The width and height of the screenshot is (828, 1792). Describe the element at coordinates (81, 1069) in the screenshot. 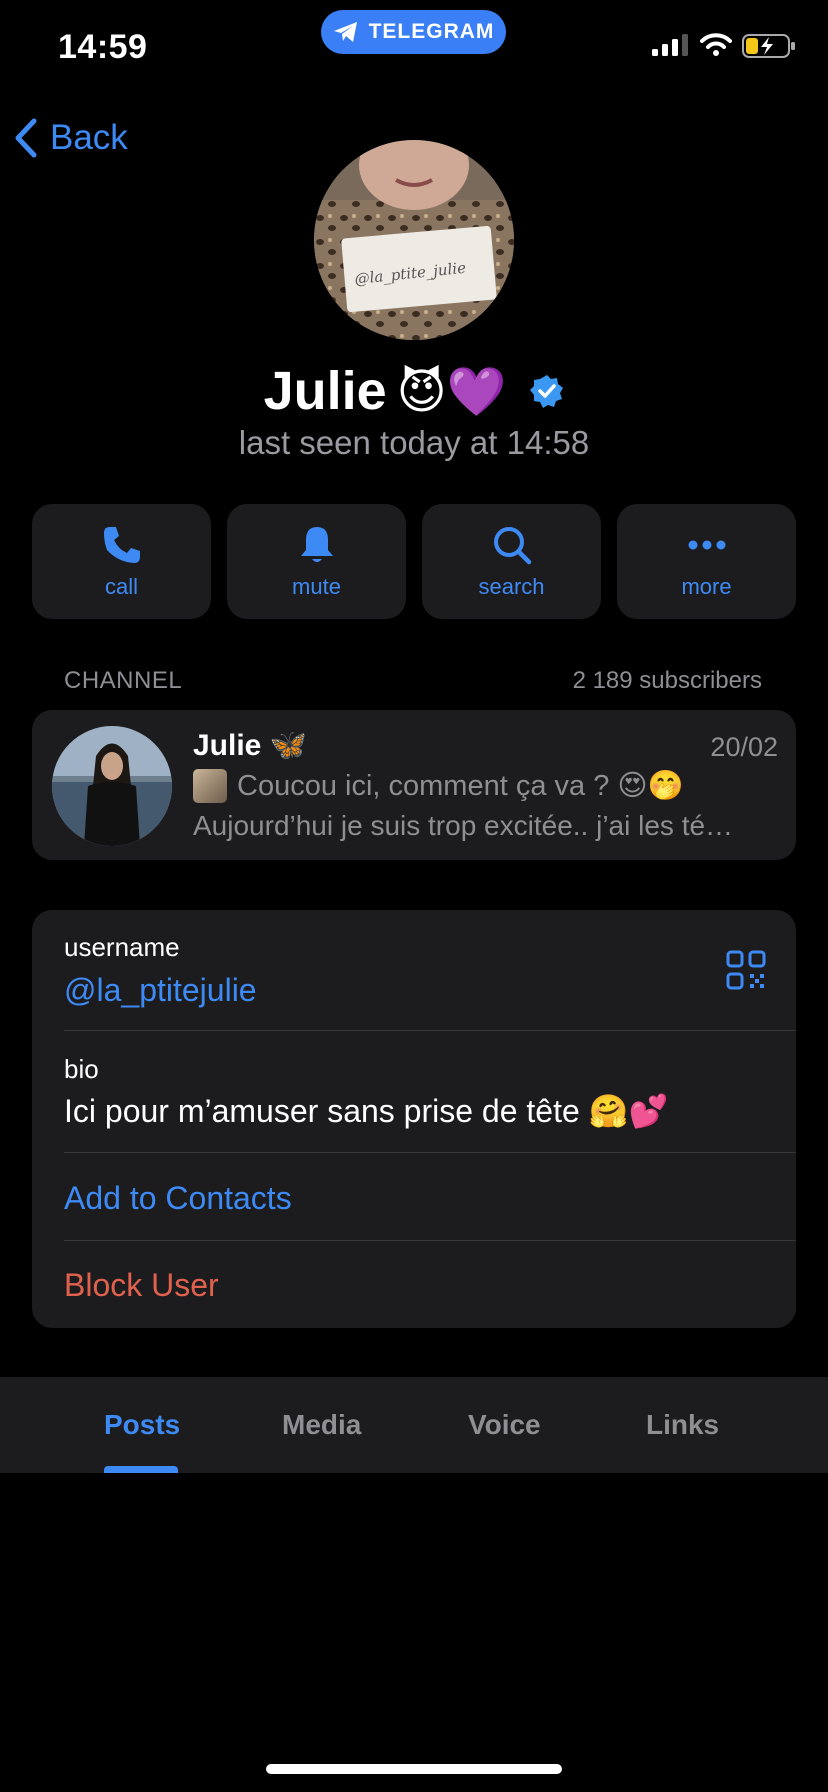

I see `bio-label: bio` at that location.